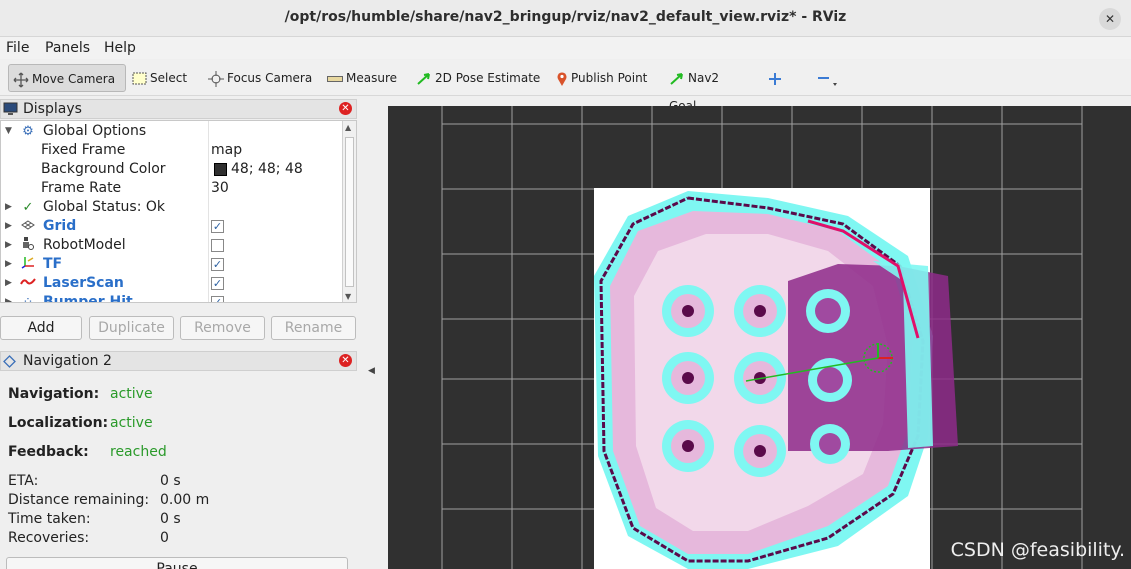 Image resolution: width=1131 pixels, height=569 pixels. Describe the element at coordinates (220, 169) in the screenshot. I see `color-swatch` at that location.